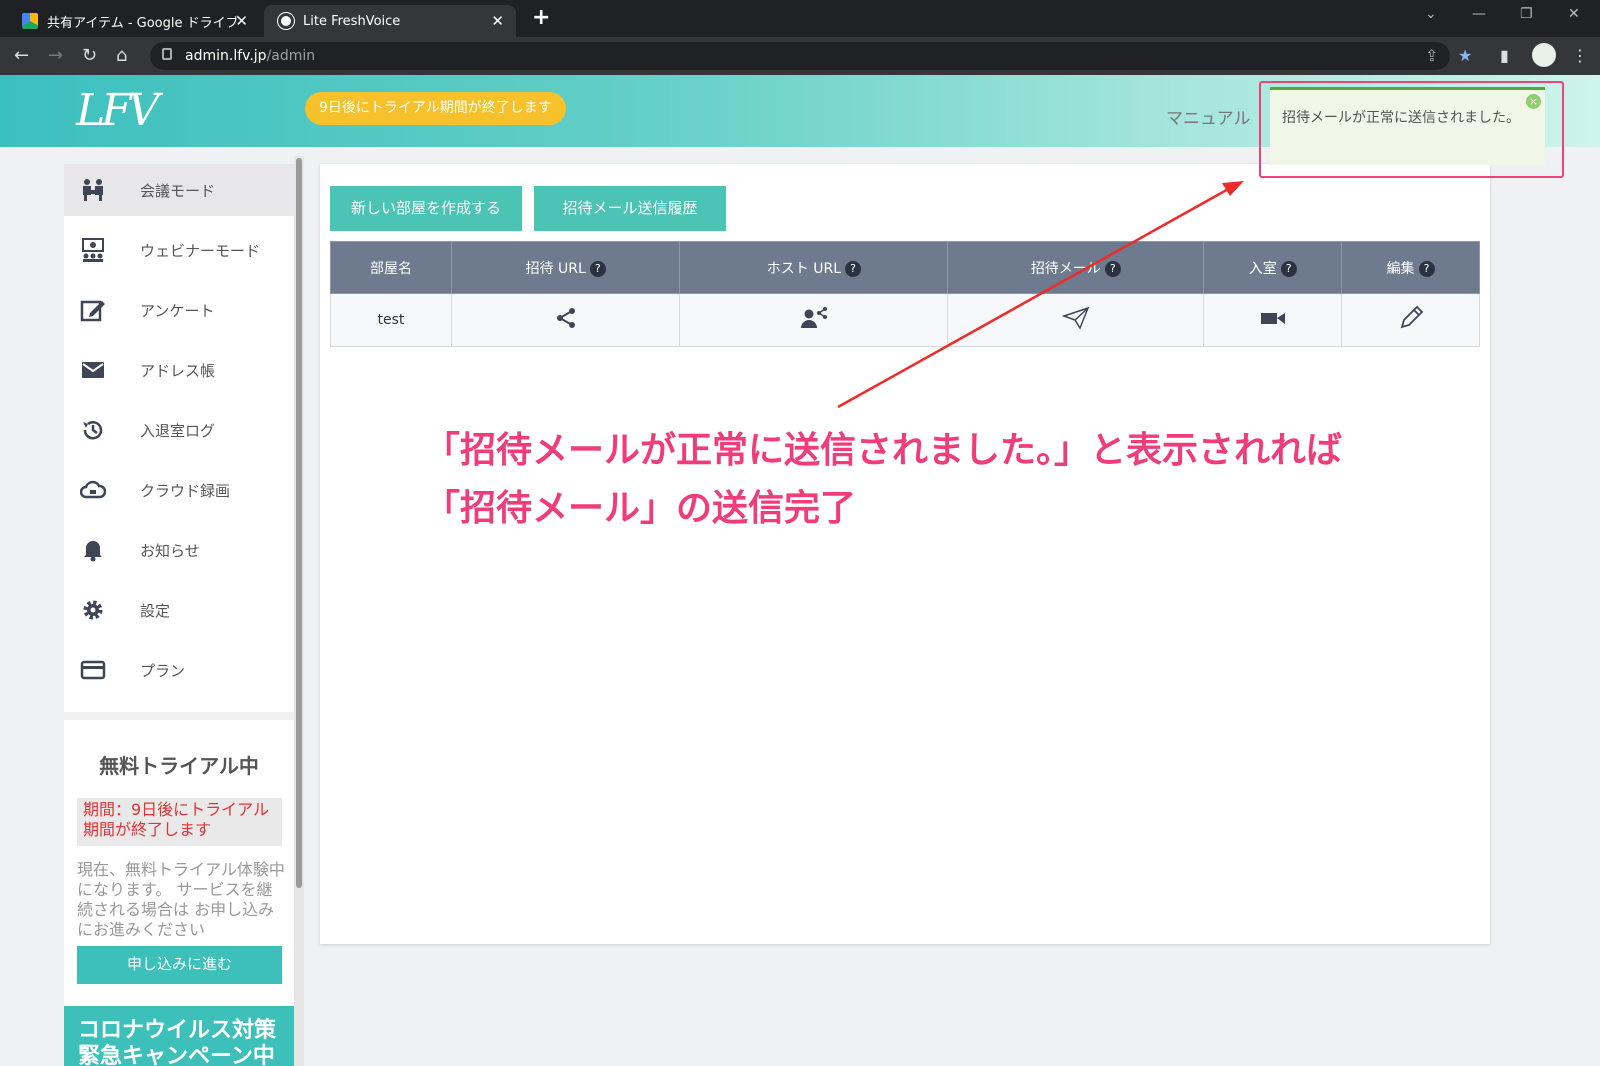  I want to click on invite-mail-cell, so click(1076, 320).